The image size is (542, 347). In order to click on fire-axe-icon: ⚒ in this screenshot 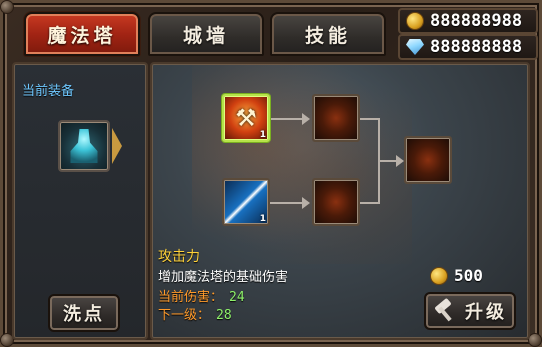, I will do `click(246, 118)`.